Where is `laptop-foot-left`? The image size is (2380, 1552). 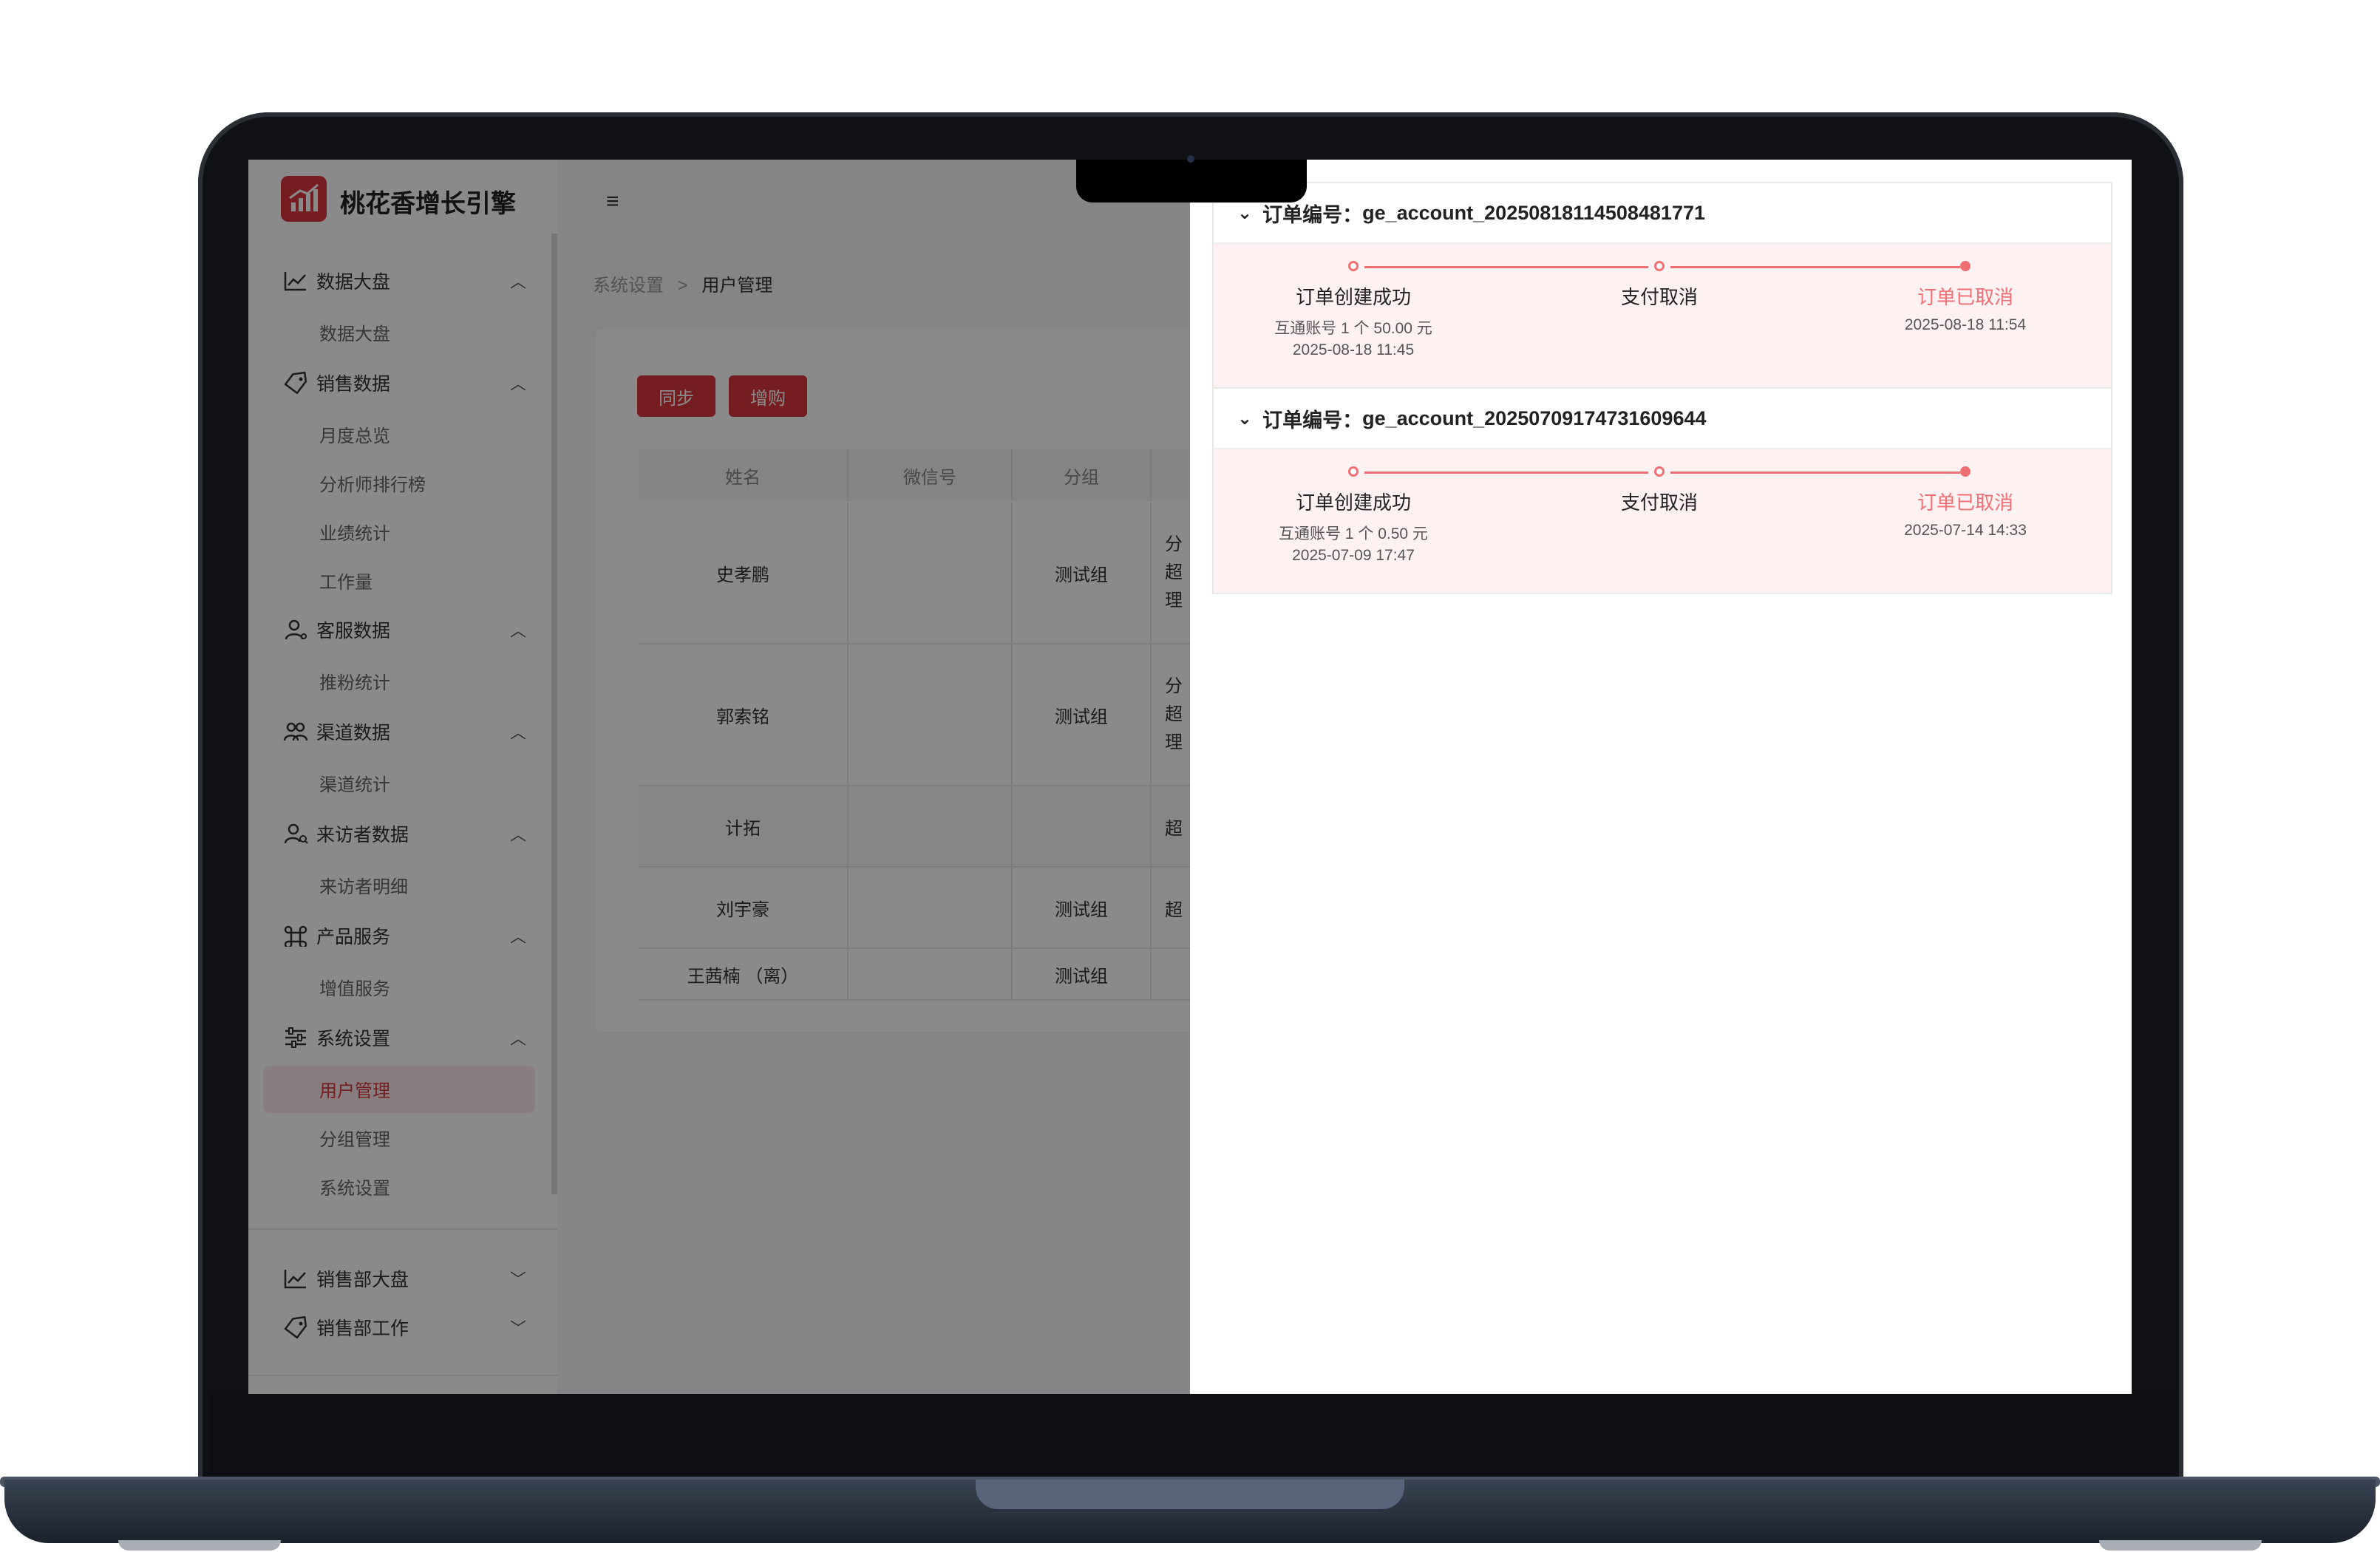
laptop-foot-left is located at coordinates (199, 1546).